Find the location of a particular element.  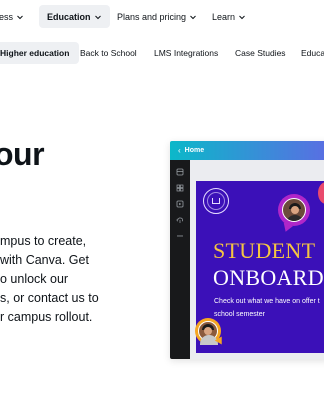

nav-plans-and-pricing: Plans and pricing is located at coordinates (157, 16).